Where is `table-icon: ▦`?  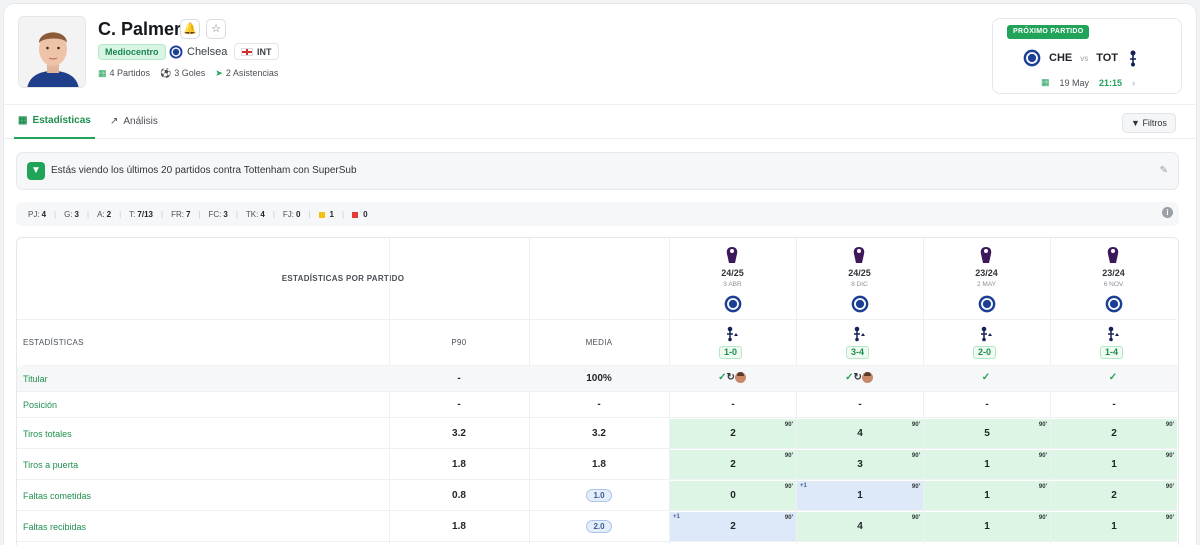
table-icon: ▦ is located at coordinates (23, 120).